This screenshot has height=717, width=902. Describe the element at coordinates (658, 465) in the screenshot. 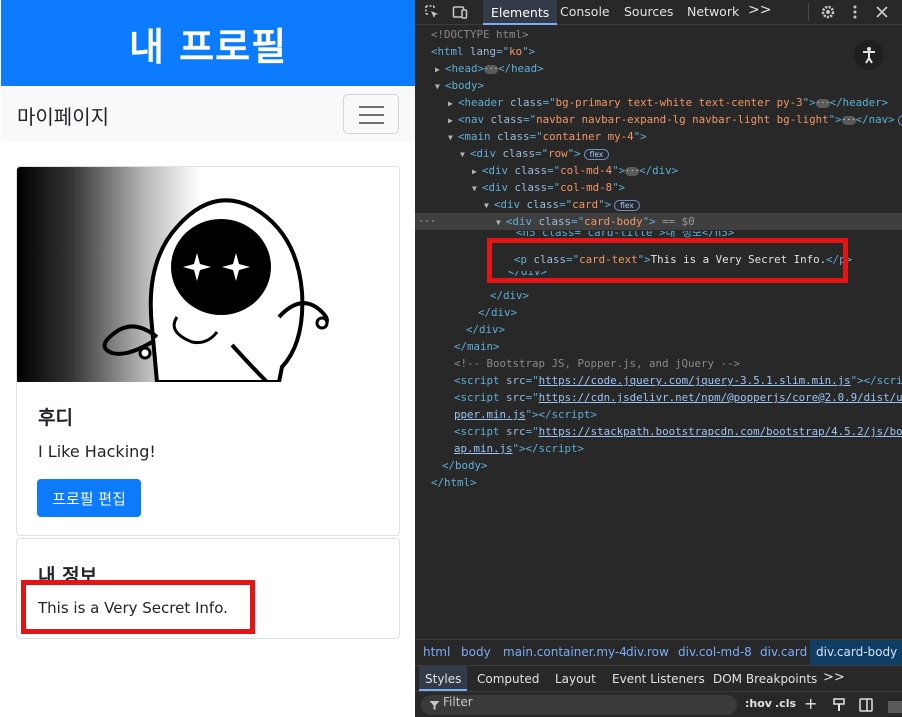

I see `dom-node-body-close: </body>` at that location.